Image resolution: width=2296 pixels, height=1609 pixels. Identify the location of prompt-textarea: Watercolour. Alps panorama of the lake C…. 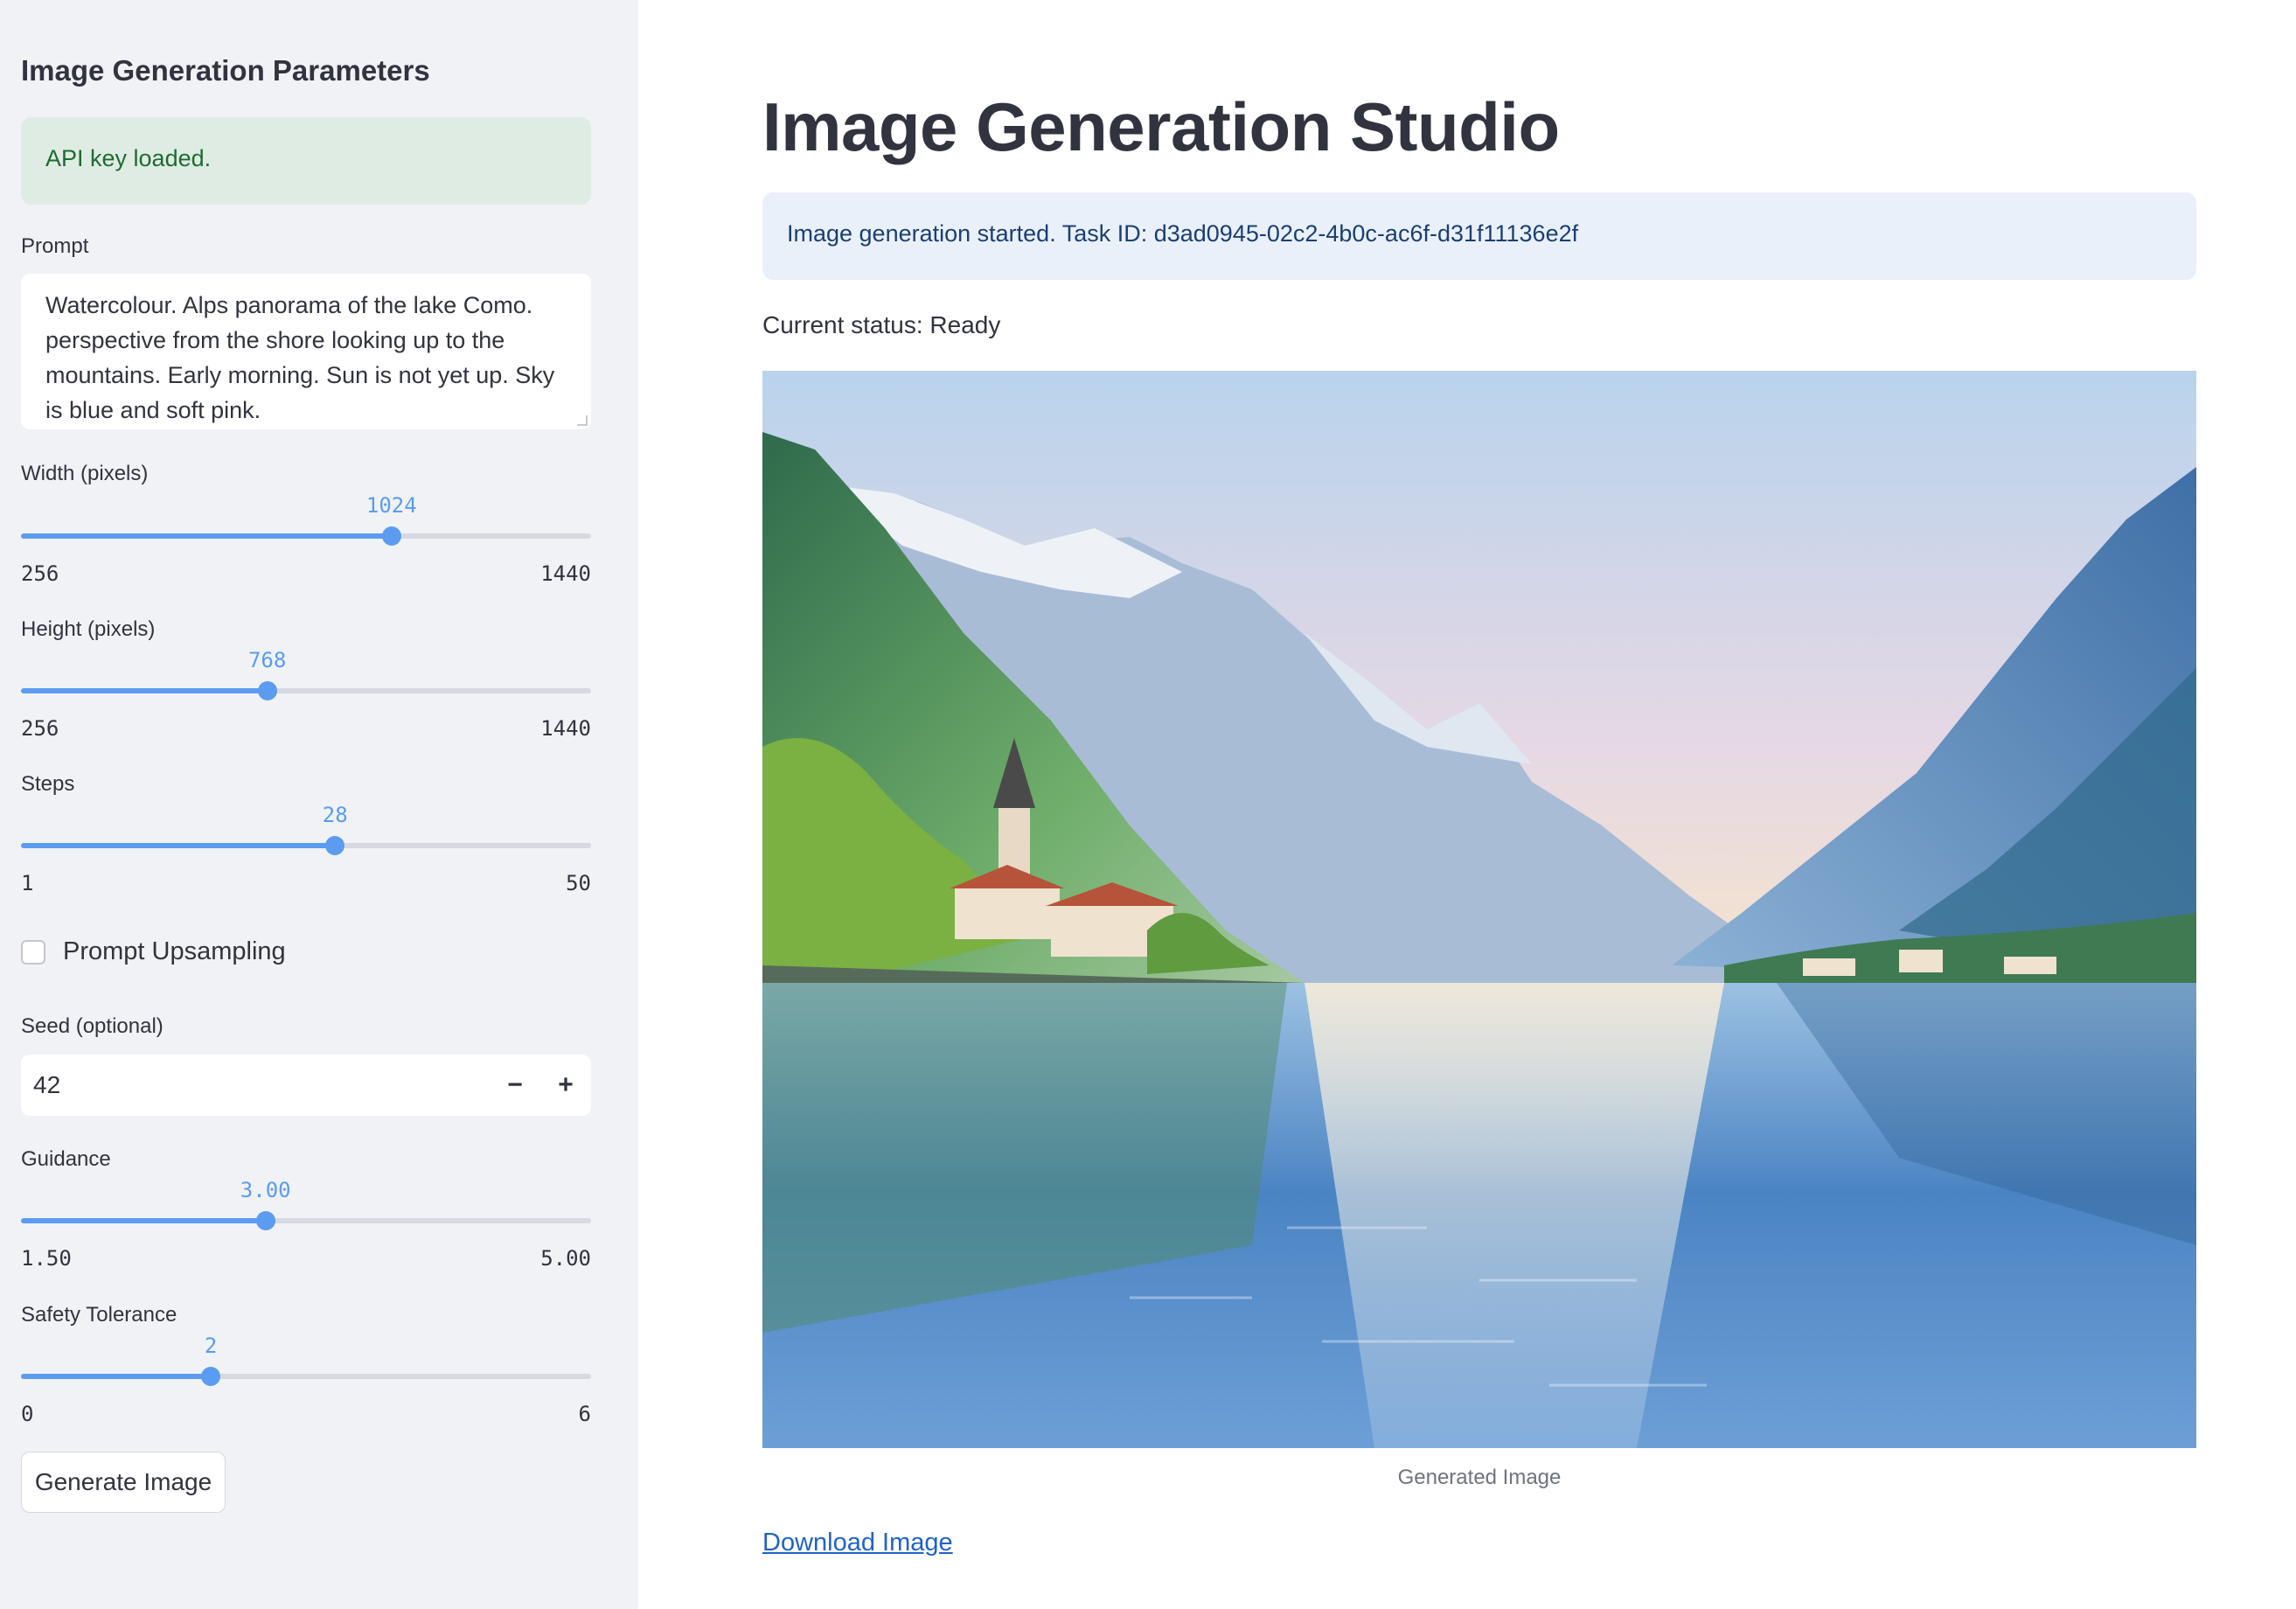
(306, 351).